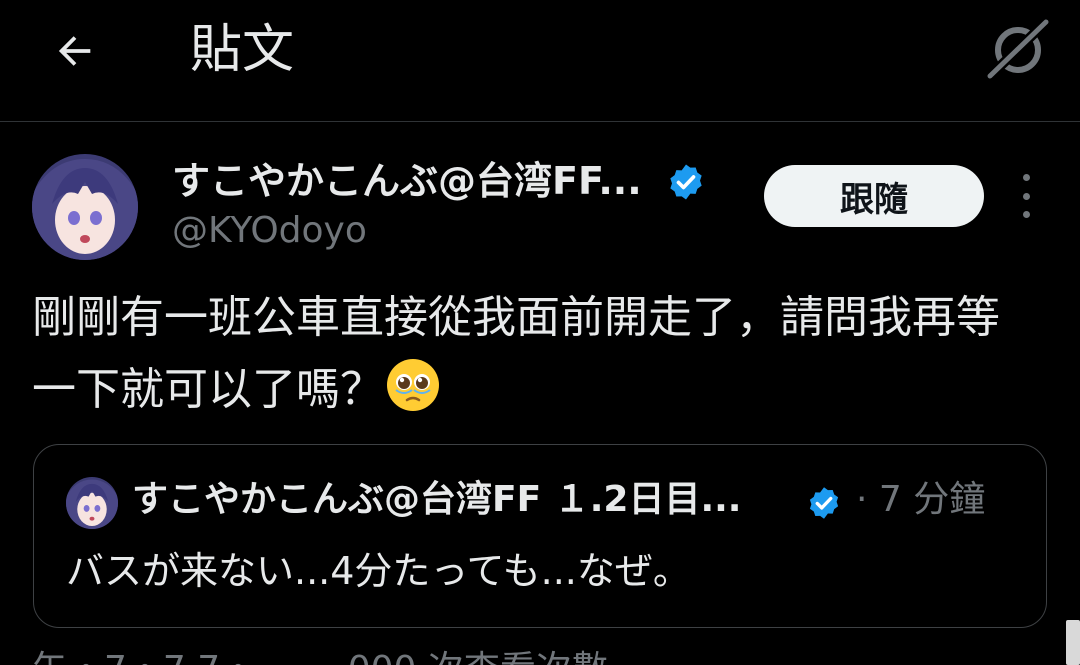  I want to click on grok-icon, so click(1018, 49).